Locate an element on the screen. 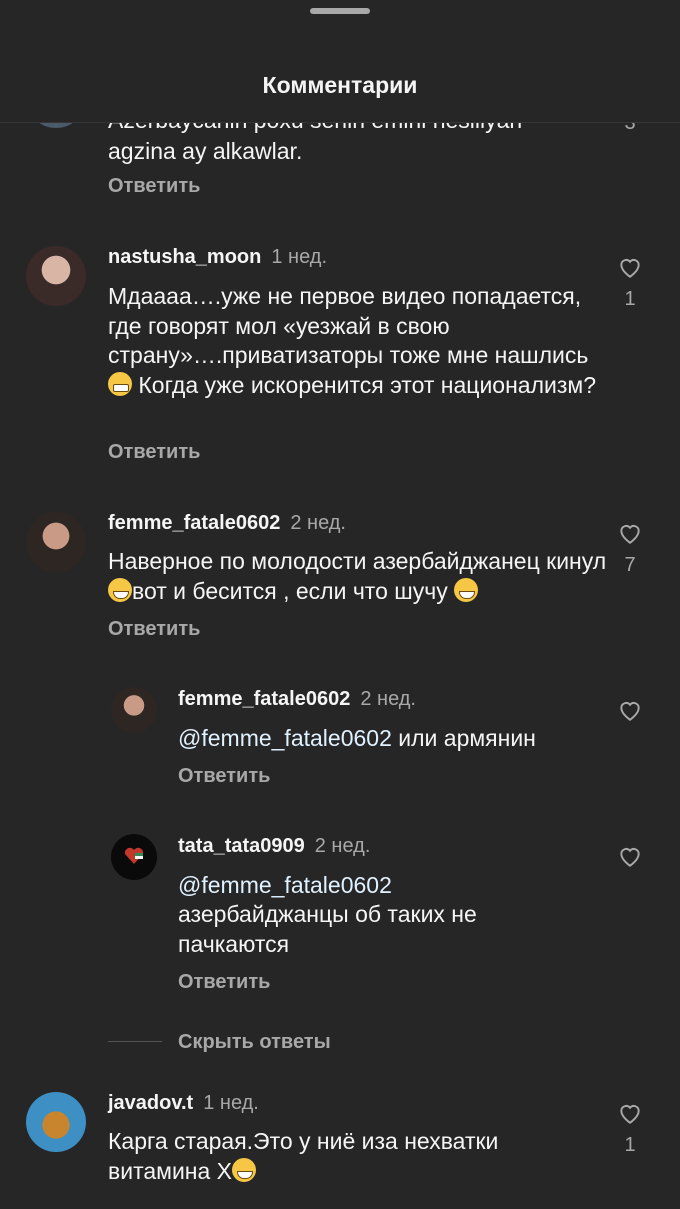  comment-text: agzina ay alkawlar. is located at coordinates (205, 151).